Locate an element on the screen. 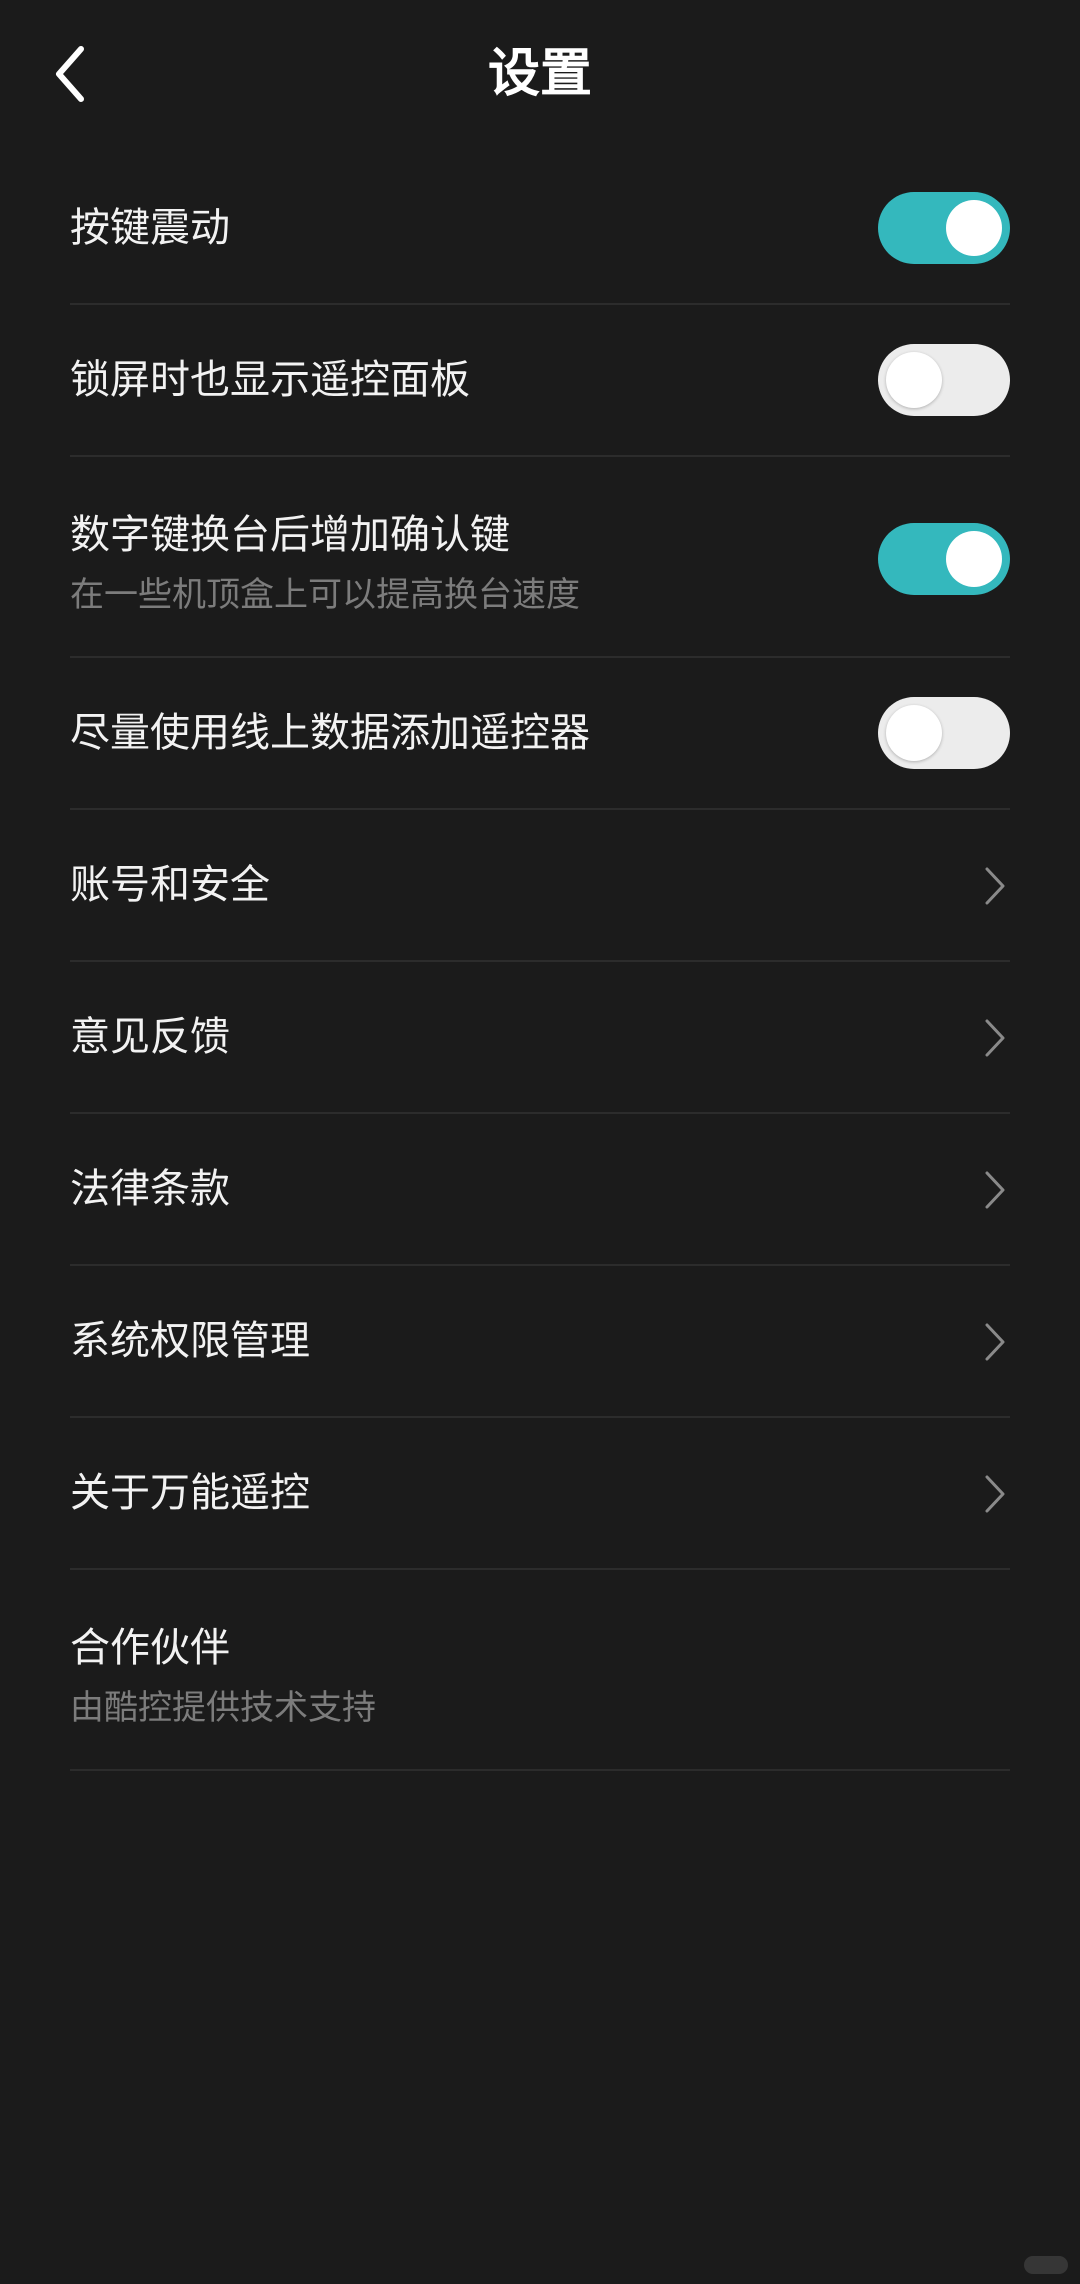 The width and height of the screenshot is (1080, 2284). menu-item-label: 系统权限管理 is located at coordinates (190, 1341).